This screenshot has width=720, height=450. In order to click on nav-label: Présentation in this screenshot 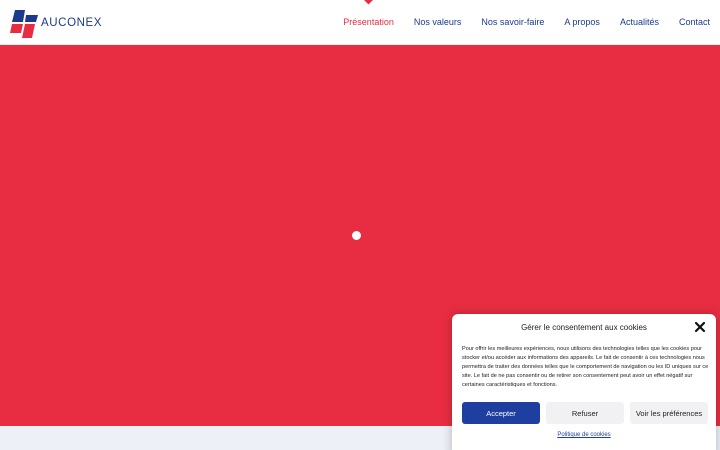, I will do `click(368, 22)`.